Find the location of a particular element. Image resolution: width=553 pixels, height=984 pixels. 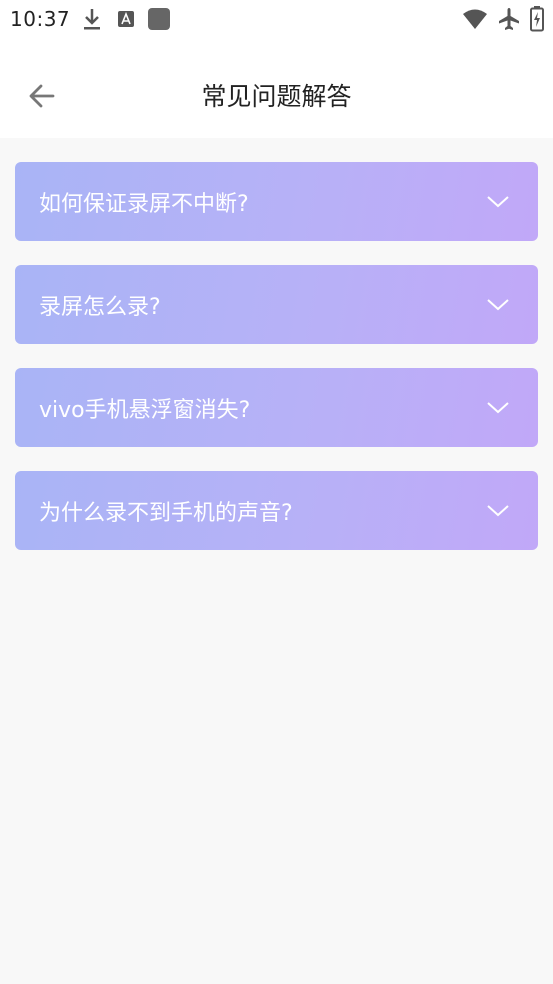

faq-item: 为什么录不到手机的声音? is located at coordinates (276, 510).